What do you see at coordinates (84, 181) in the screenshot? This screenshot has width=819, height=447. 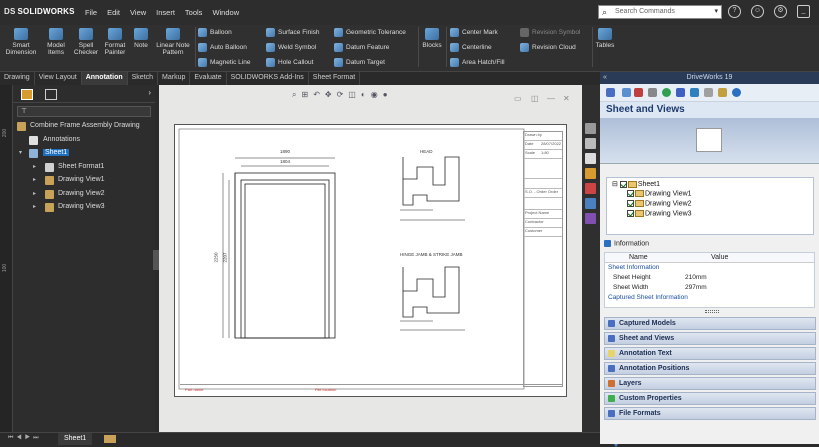 I see `tree-drawing-view1: ▸ Drawing View1` at bounding box center [84, 181].